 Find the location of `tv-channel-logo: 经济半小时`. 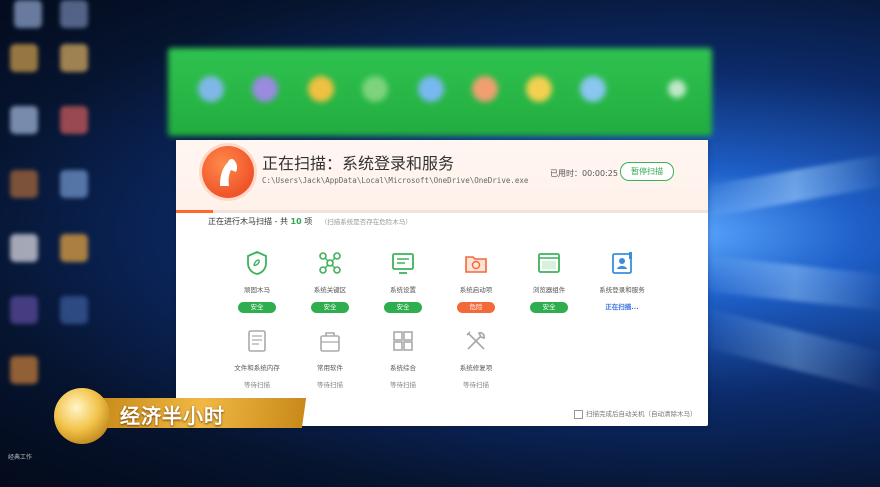

tv-channel-logo: 经济半小时 is located at coordinates (180, 413).